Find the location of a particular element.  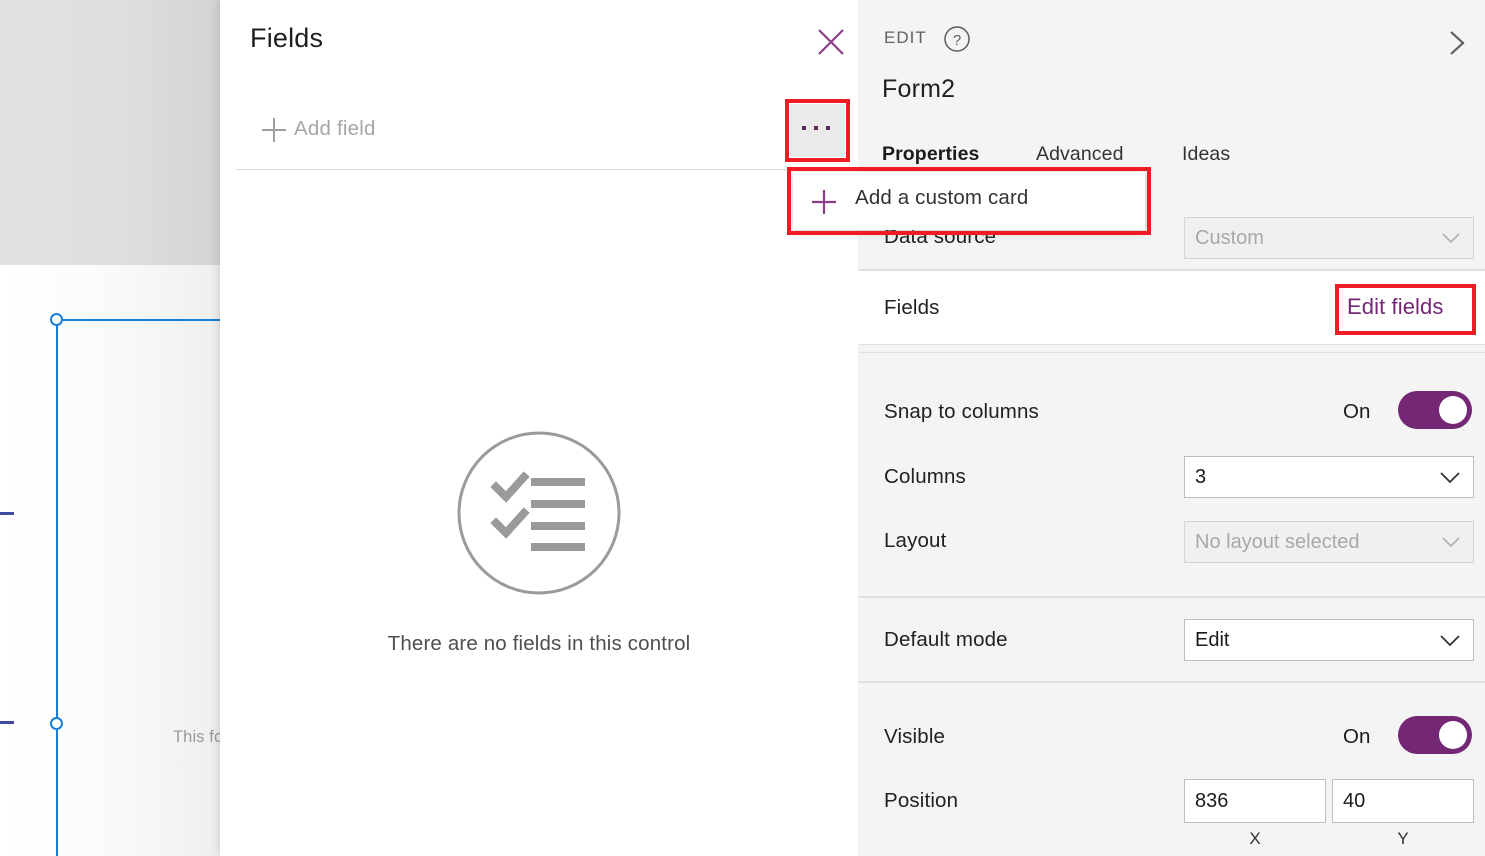

tab-properties: Properties is located at coordinates (930, 154).